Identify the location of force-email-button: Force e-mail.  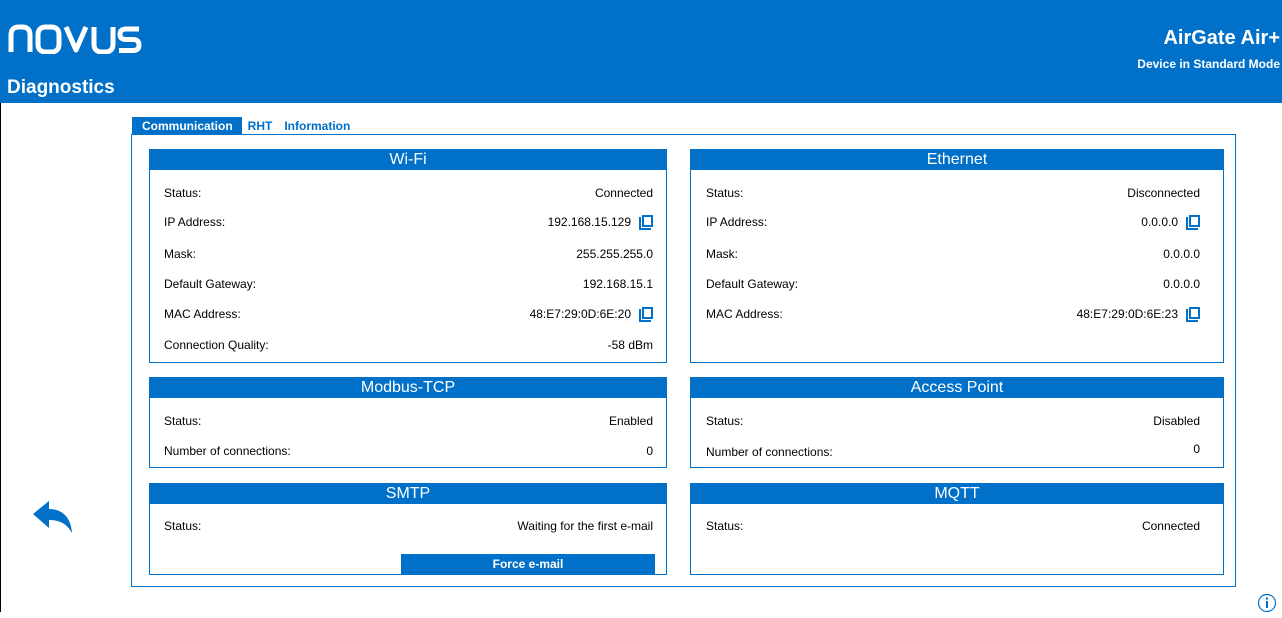
(528, 564).